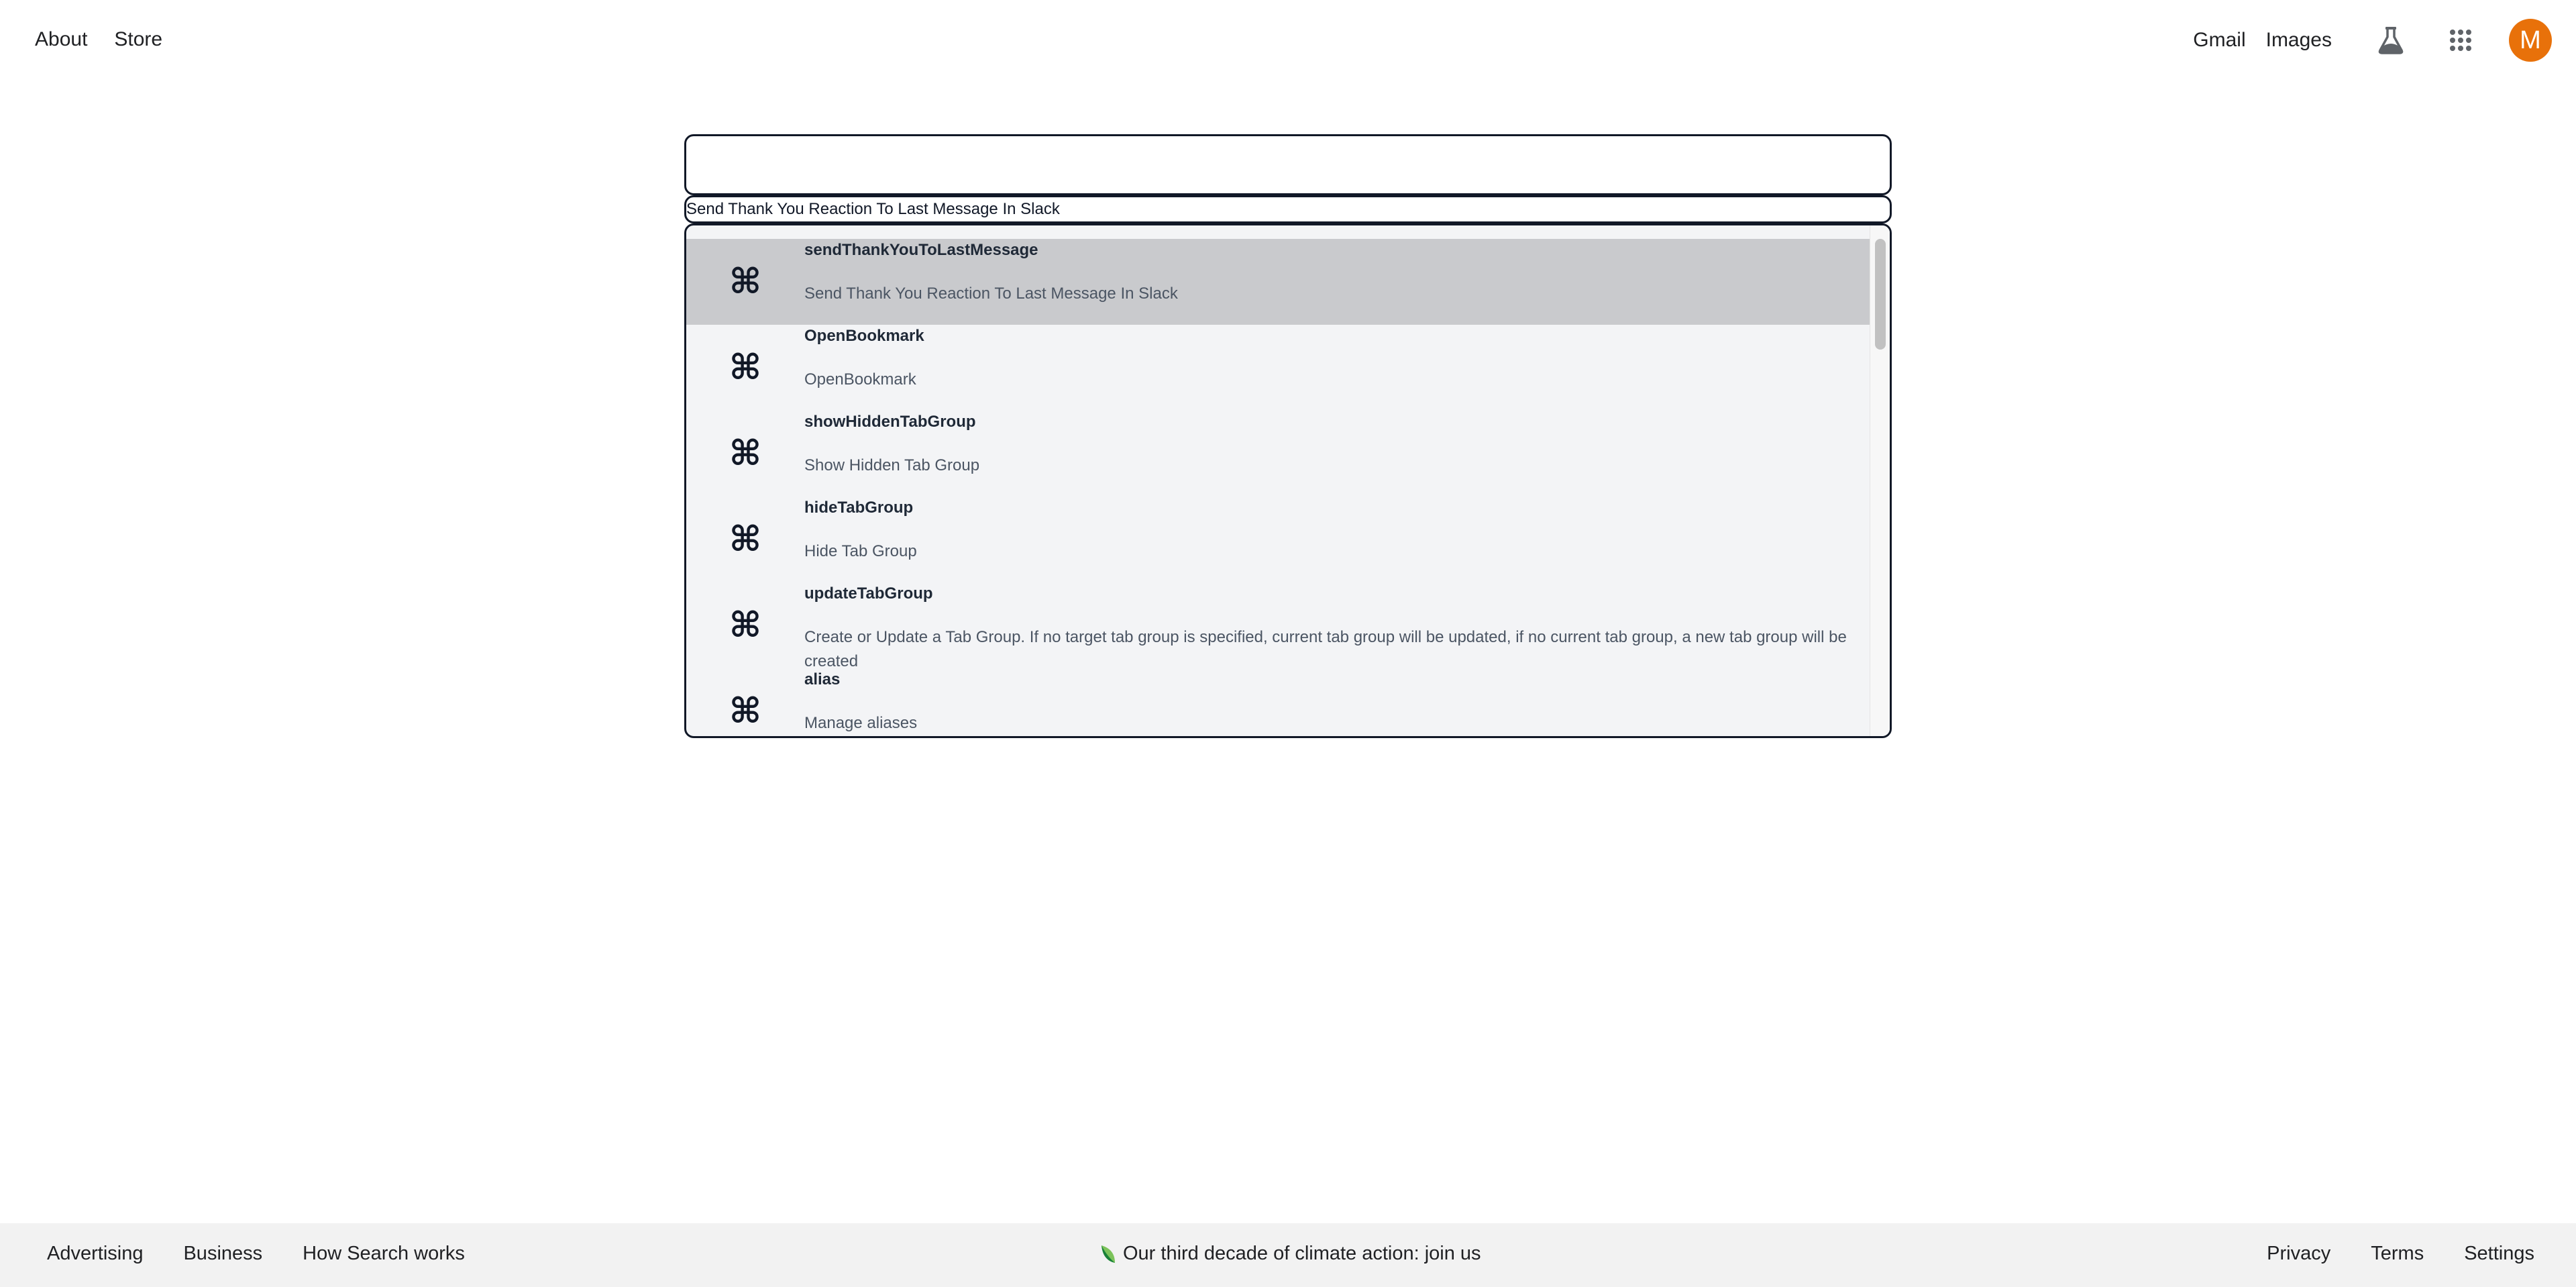 This screenshot has width=2576, height=1287. Describe the element at coordinates (2298, 1254) in the screenshot. I see `privacy-link: Privacy` at that location.